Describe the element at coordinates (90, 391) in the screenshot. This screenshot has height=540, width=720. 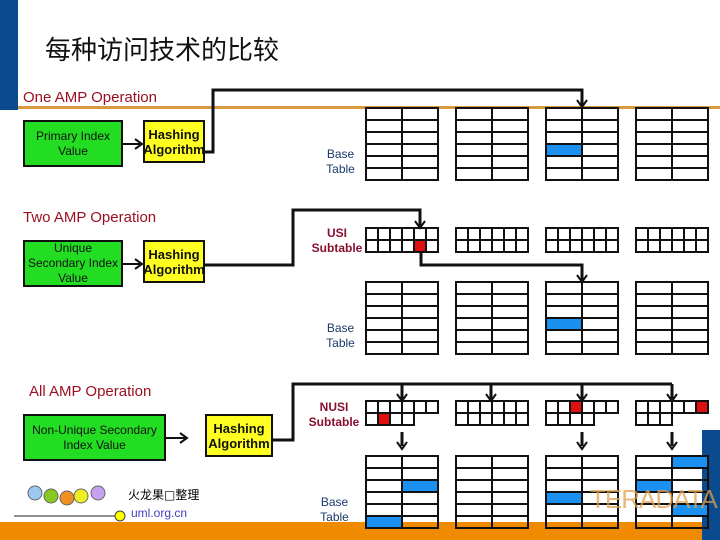
I see `section-heading-all-amp: All AMP Operation` at that location.